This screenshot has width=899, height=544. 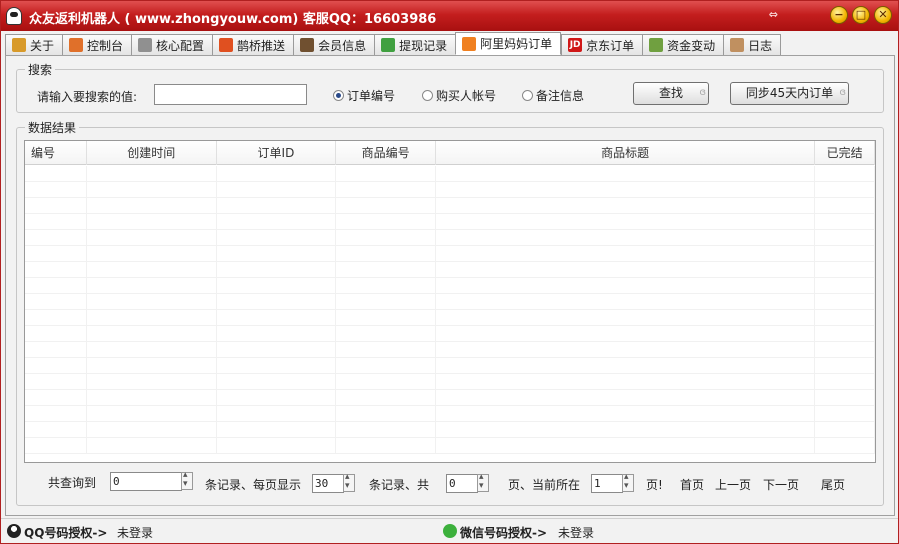 I want to click on tab-6: 阿里妈妈订单, so click(x=508, y=43).